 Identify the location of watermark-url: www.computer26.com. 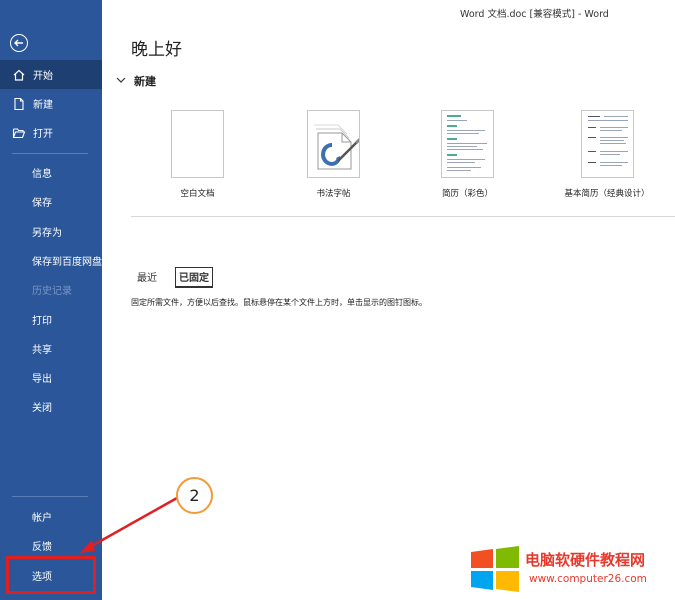
(588, 579).